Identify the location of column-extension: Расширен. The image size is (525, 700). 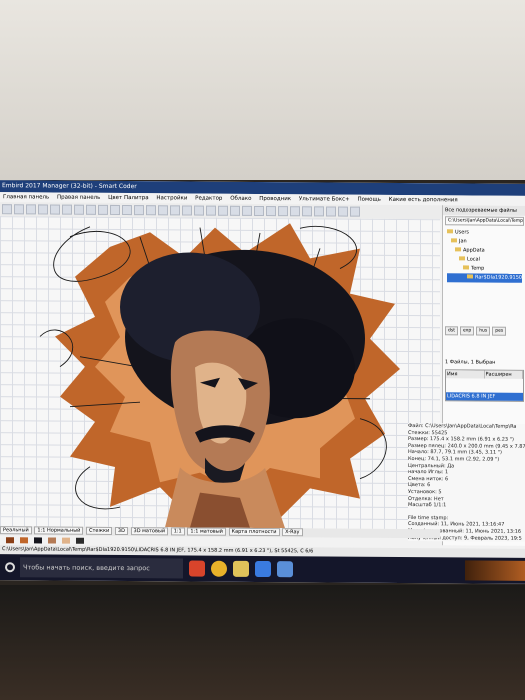
(503, 374).